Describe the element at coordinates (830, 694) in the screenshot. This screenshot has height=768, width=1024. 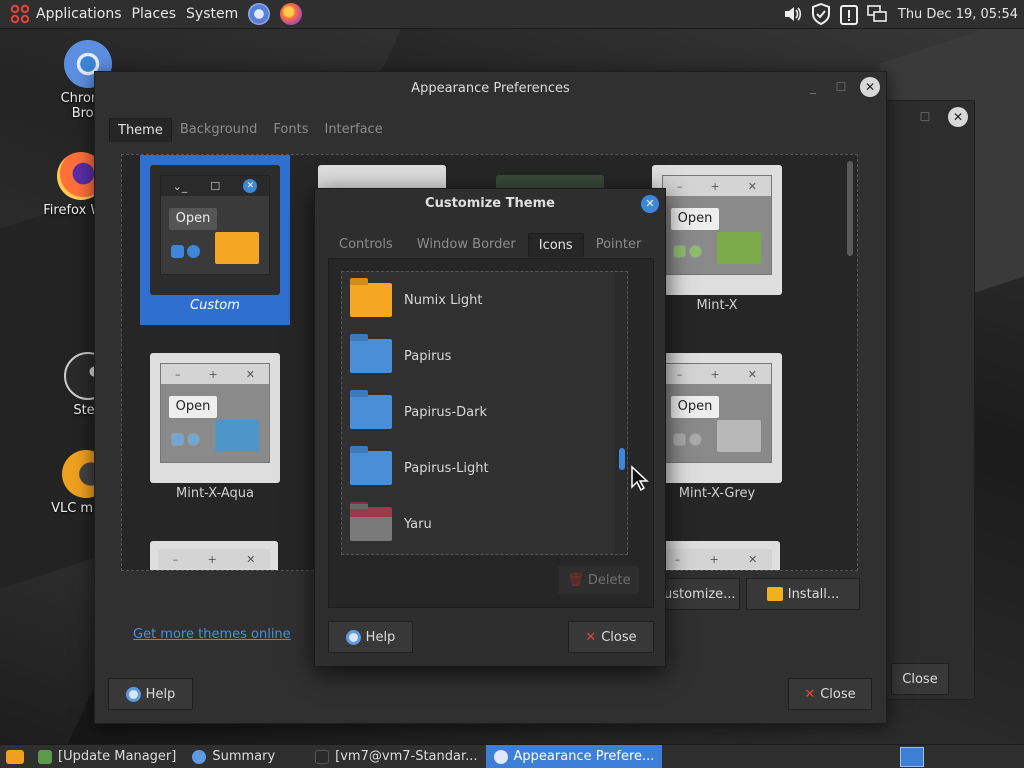
I see `close-button: ✕ Close` at that location.